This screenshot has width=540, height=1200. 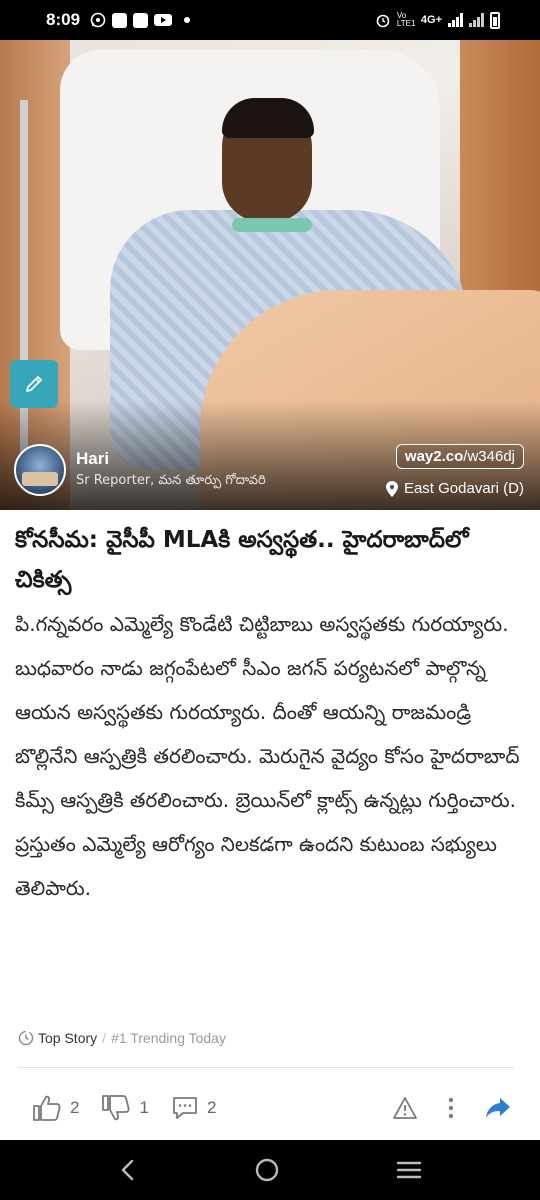 What do you see at coordinates (455, 20) in the screenshot?
I see `signal-icon` at bounding box center [455, 20].